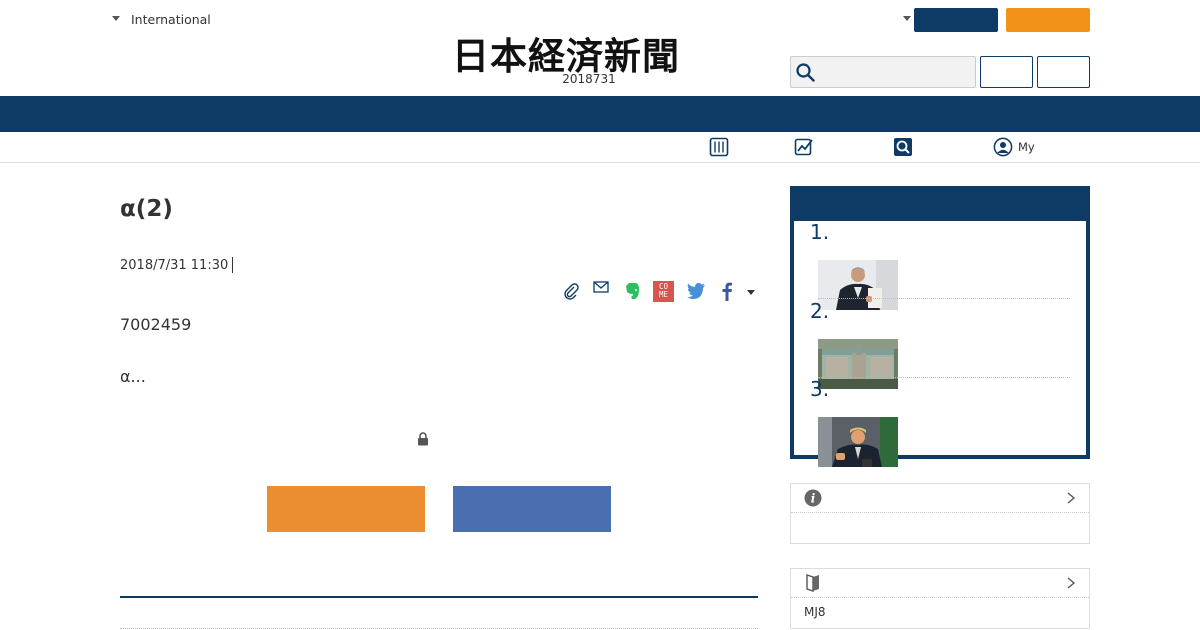  I want to click on search-input, so click(883, 72).